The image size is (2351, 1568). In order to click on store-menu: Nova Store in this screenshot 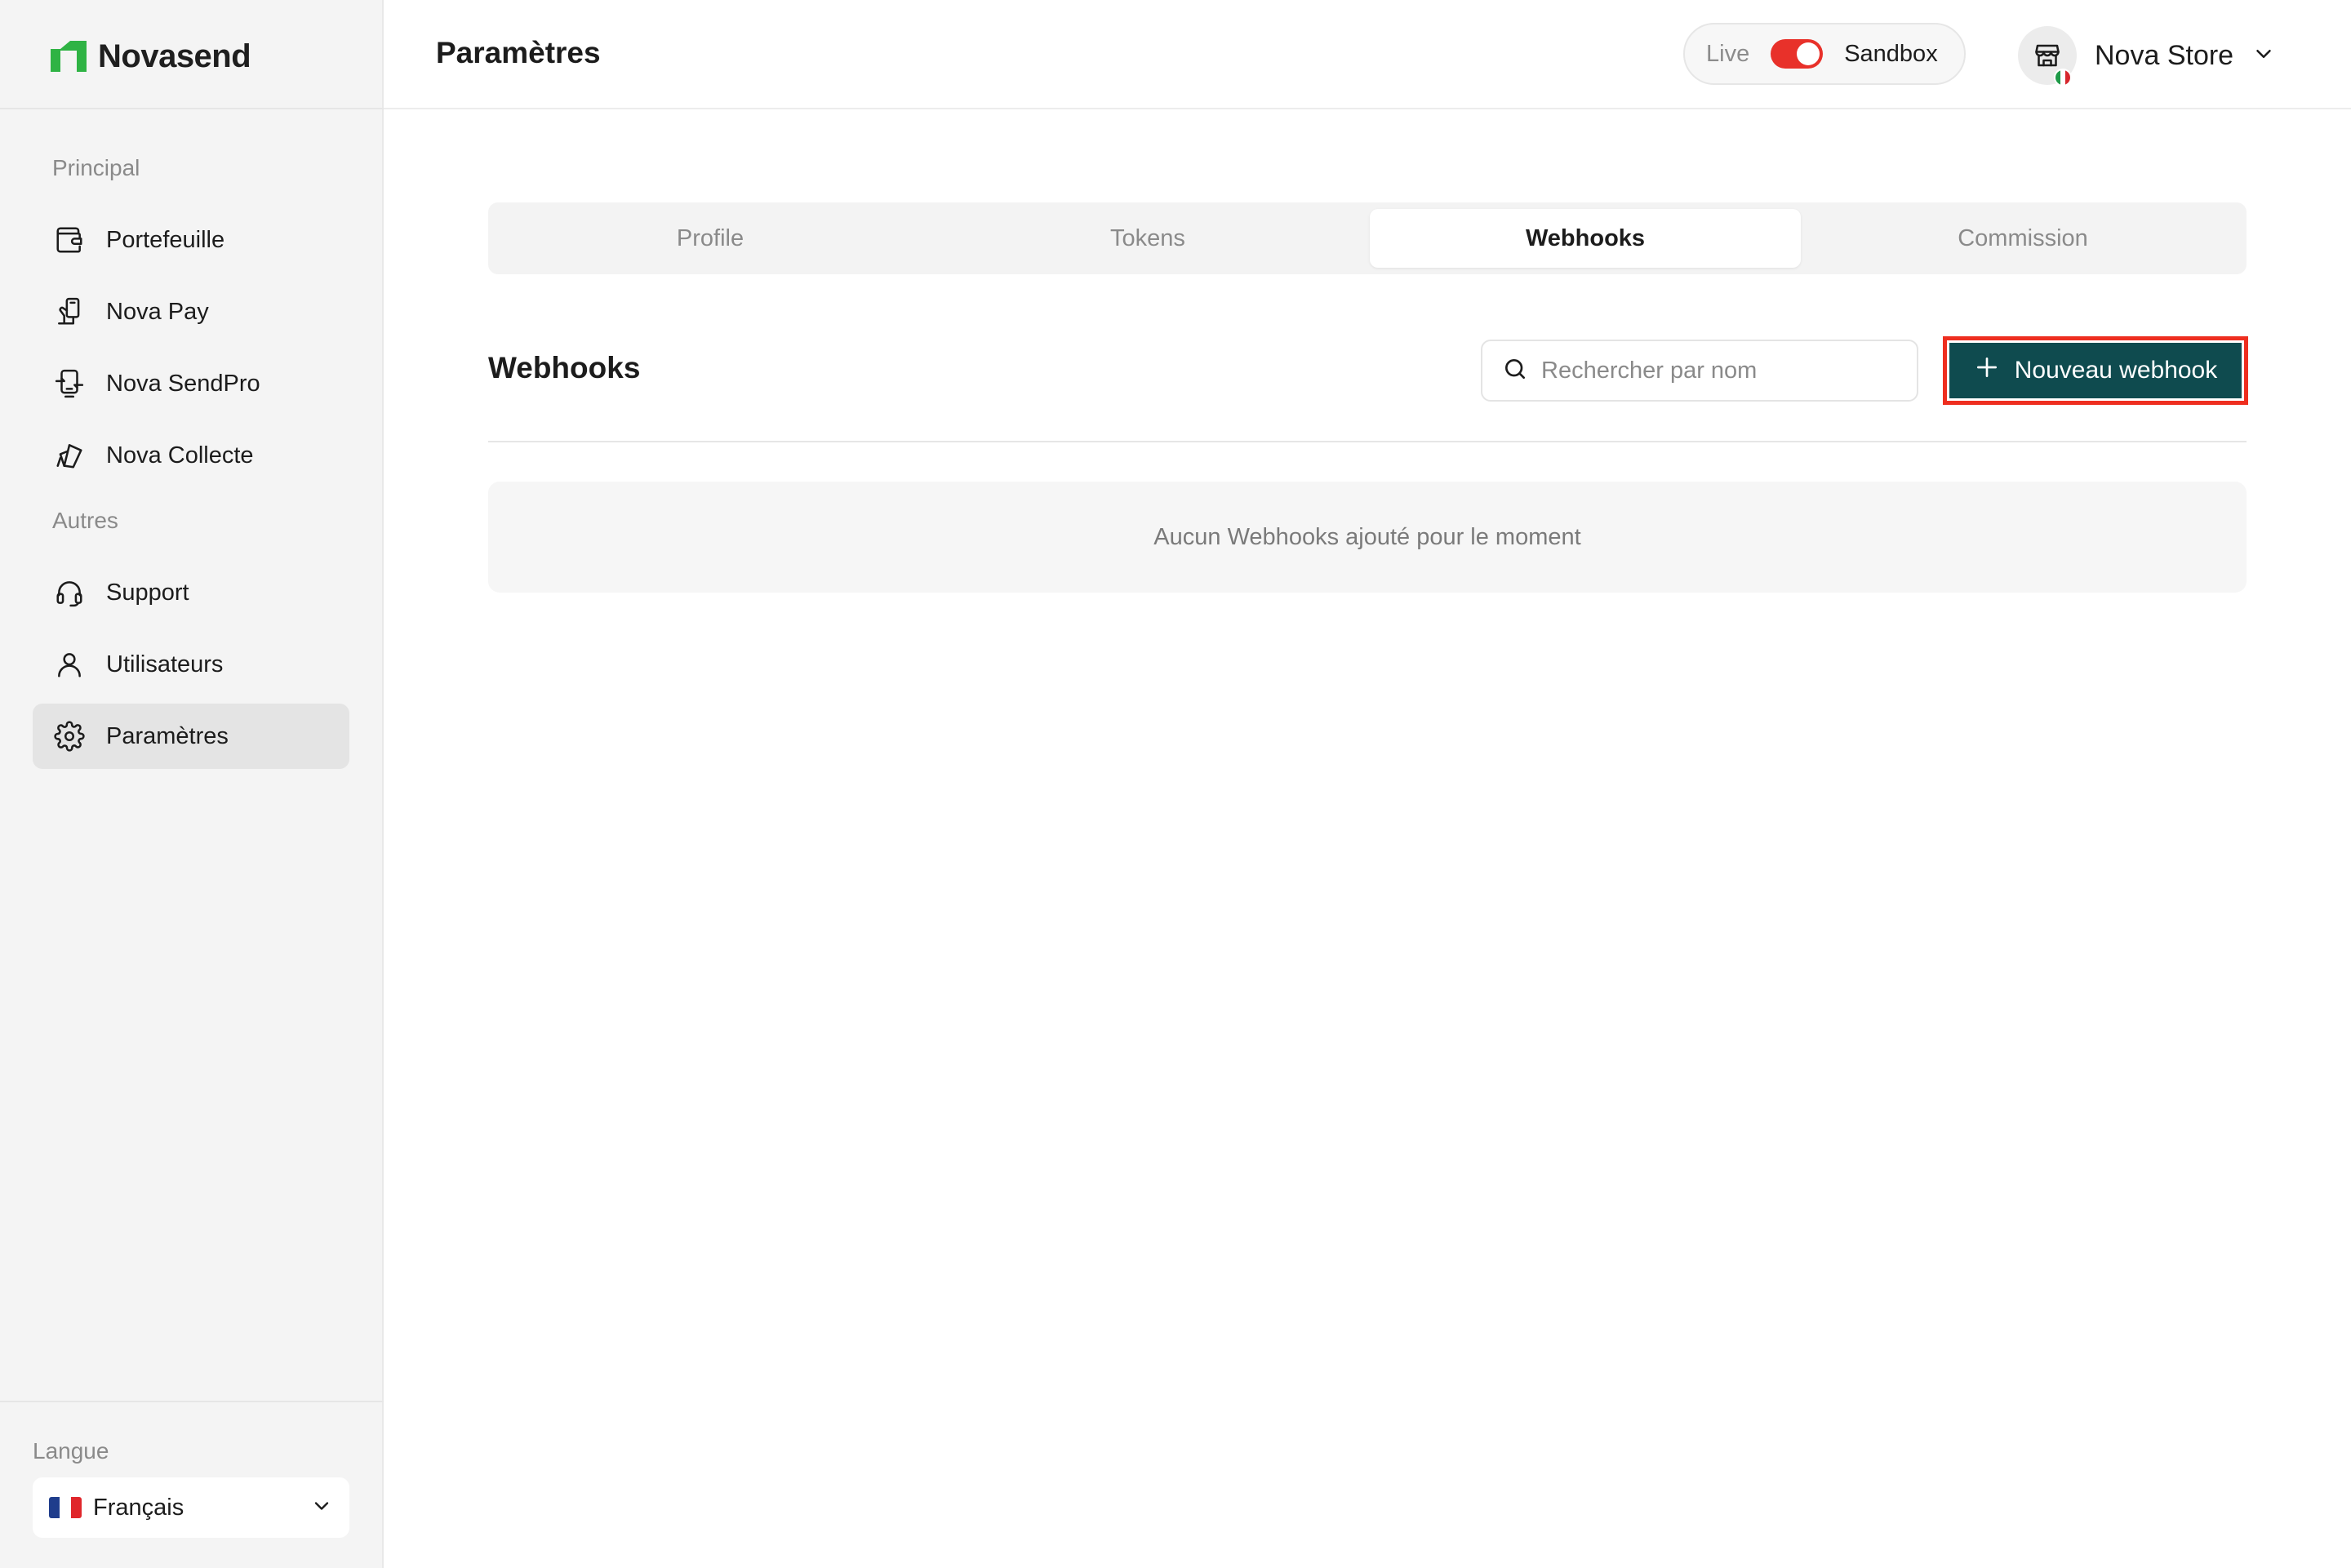, I will do `click(2147, 56)`.